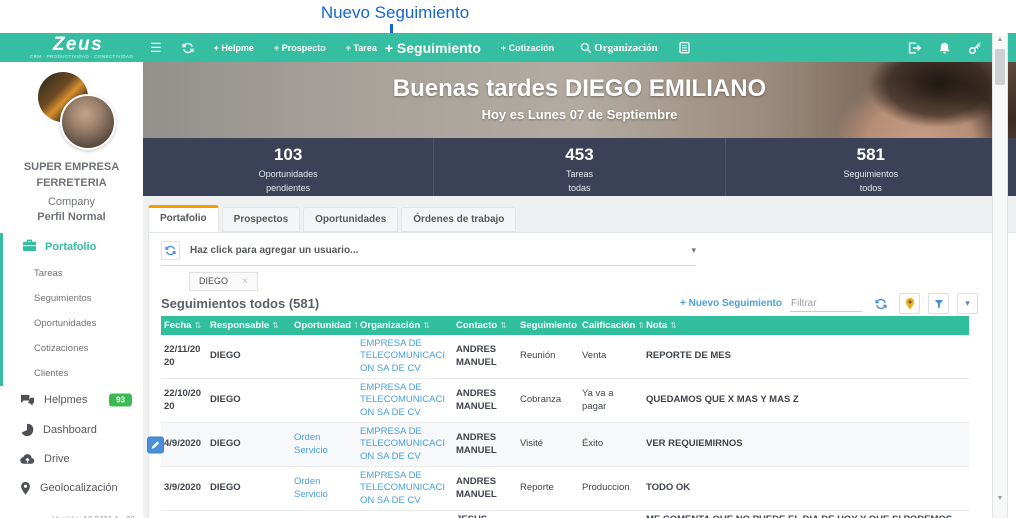  Describe the element at coordinates (351, 219) in the screenshot. I see `tab-oportunidades: Oportunidades` at that location.